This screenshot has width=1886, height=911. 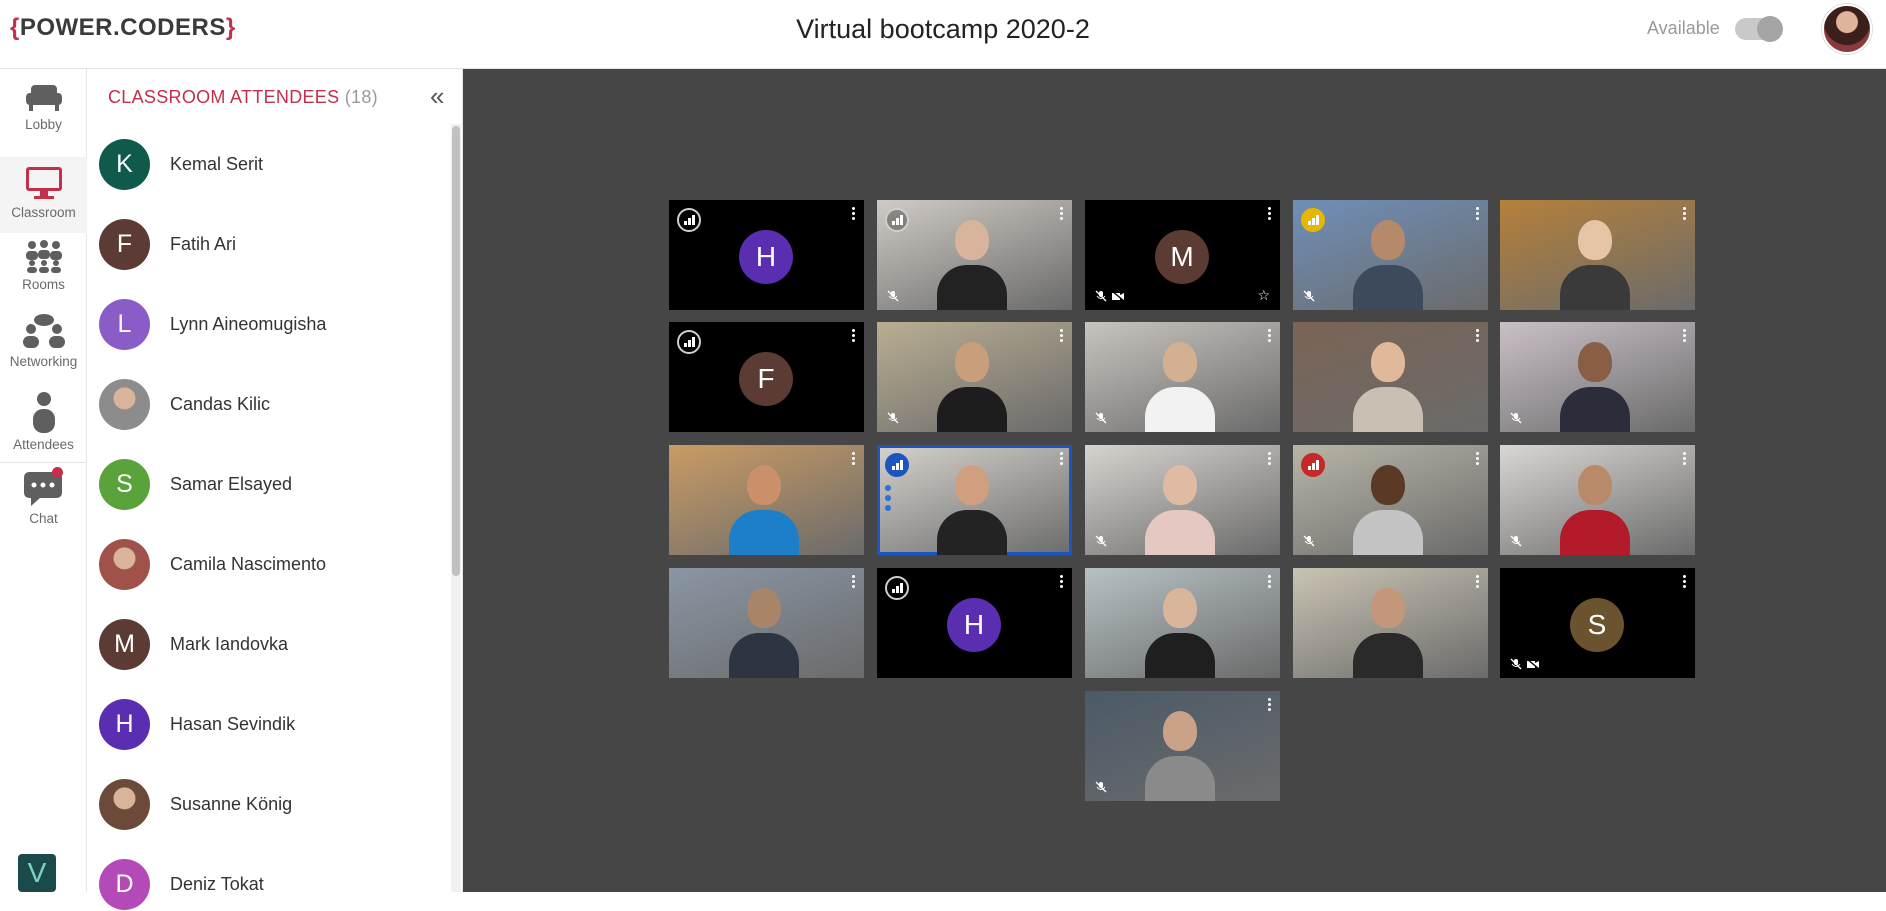 I want to click on attendee-item: S Samar Elsayed, so click(x=264, y=485).